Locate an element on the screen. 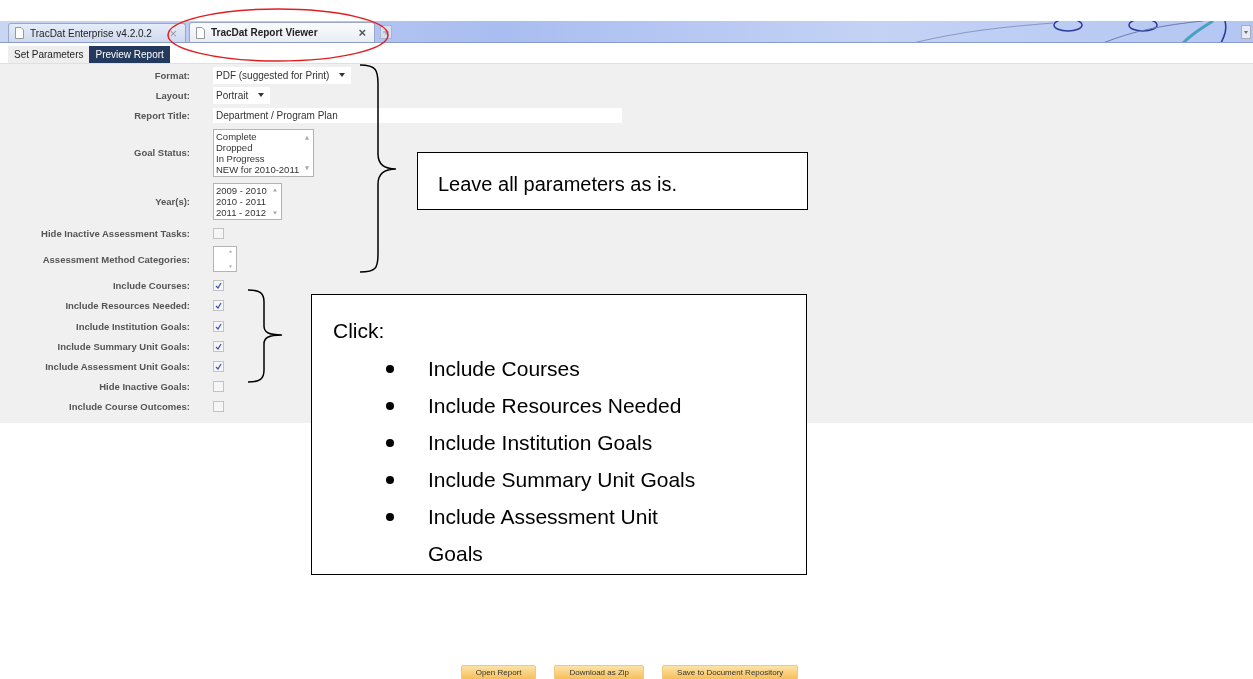 This screenshot has width=1253, height=679. form-tab: Preview Report is located at coordinates (129, 54).